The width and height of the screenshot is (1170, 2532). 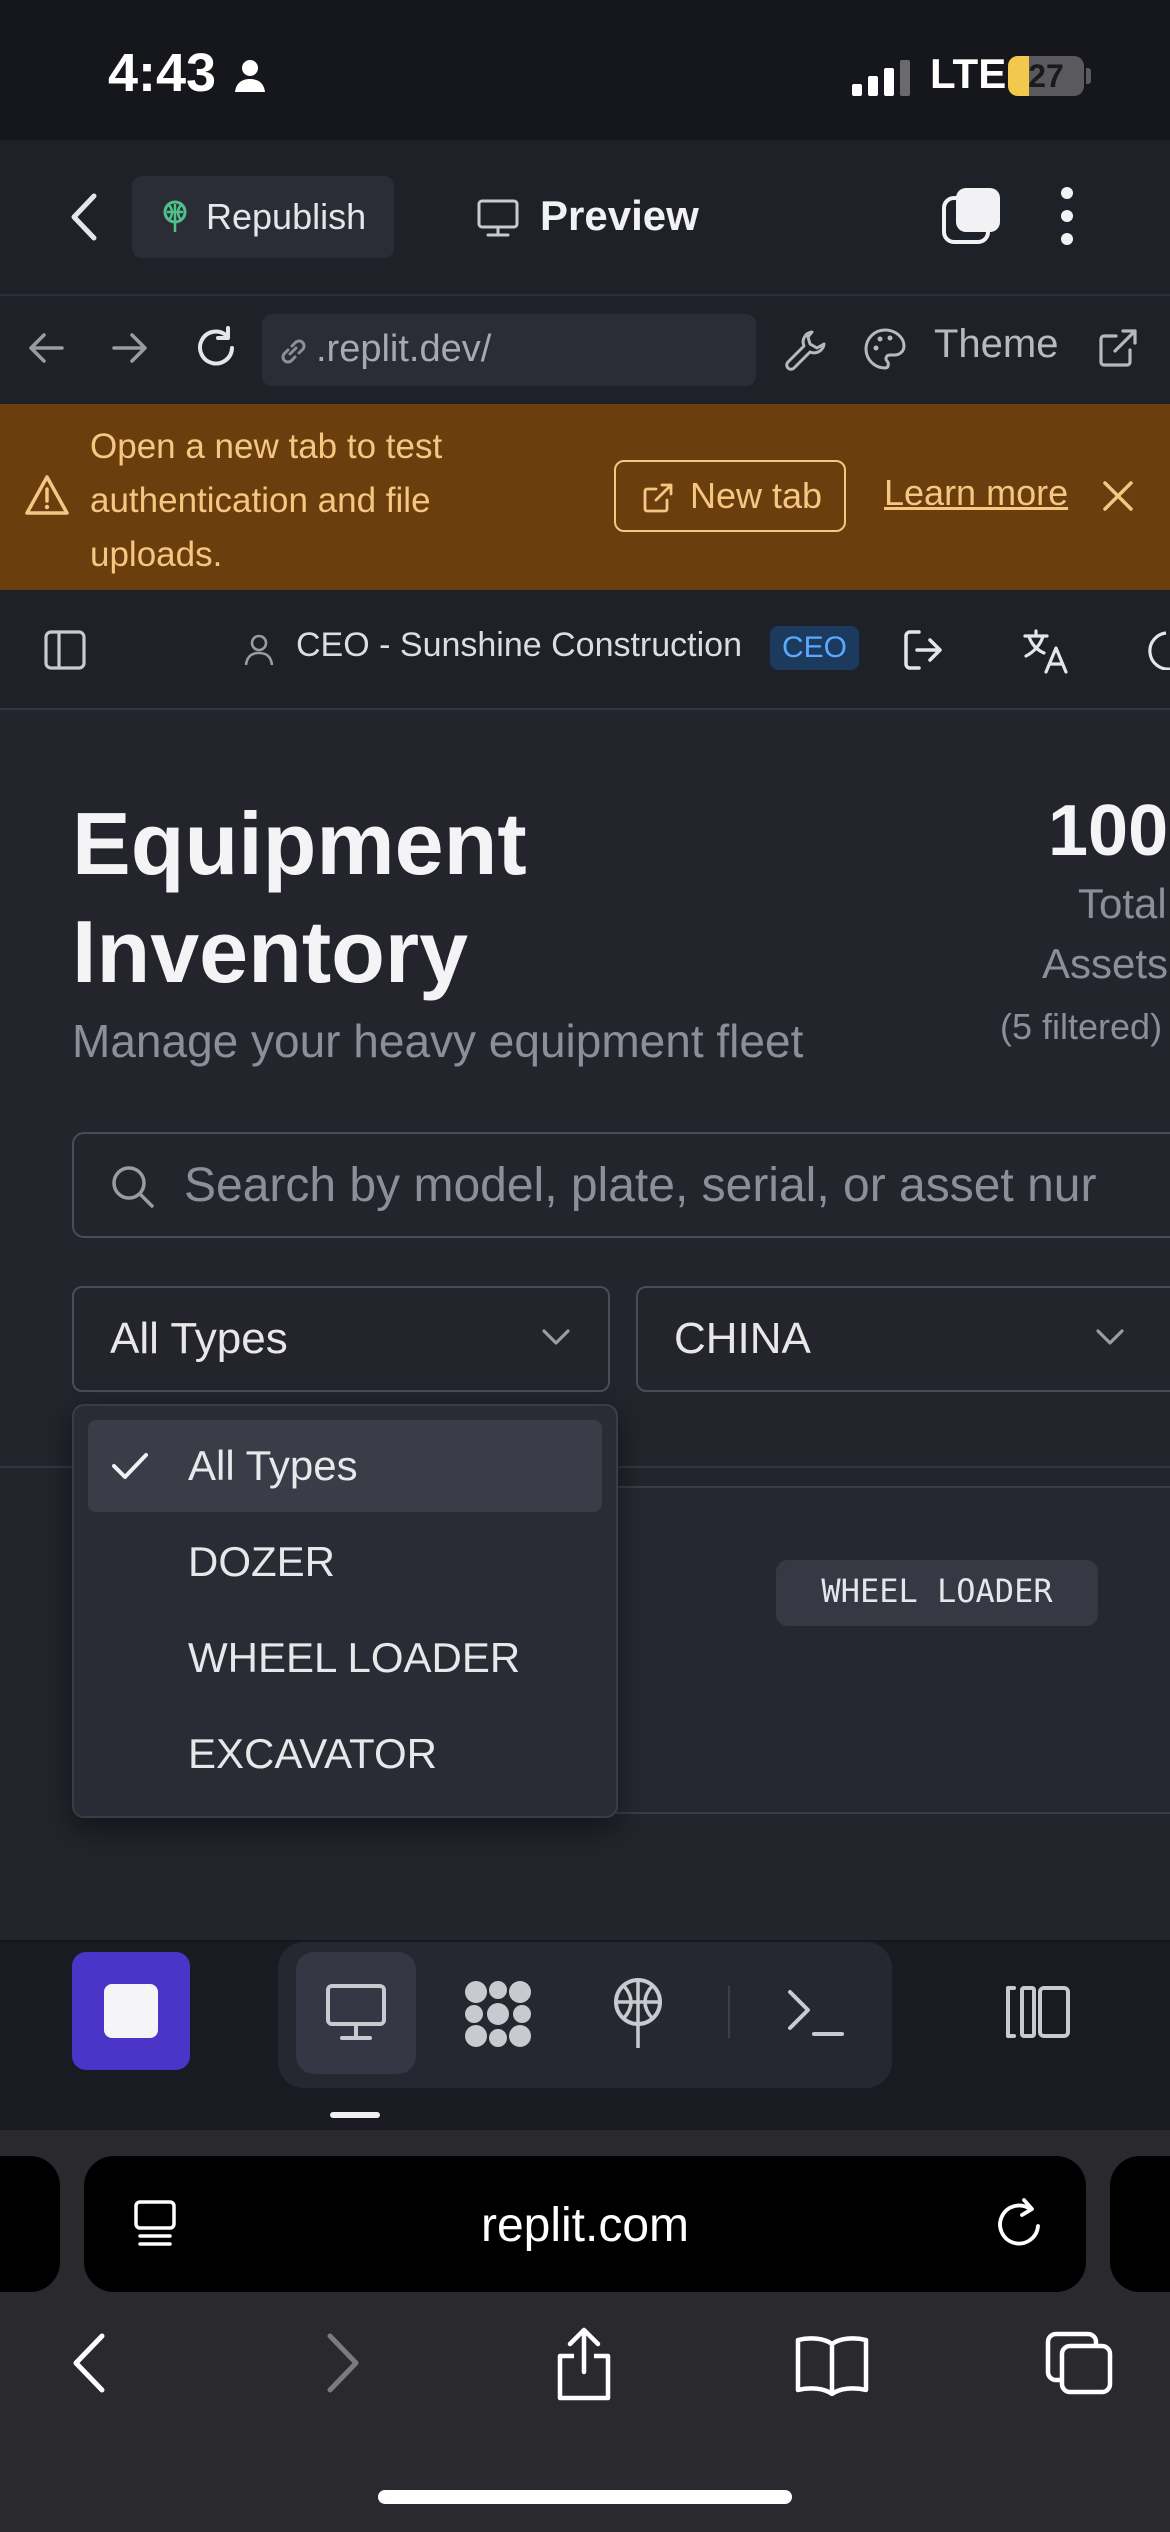 I want to click on dropdown-option: WHEEL LOADER, so click(x=345, y=1658).